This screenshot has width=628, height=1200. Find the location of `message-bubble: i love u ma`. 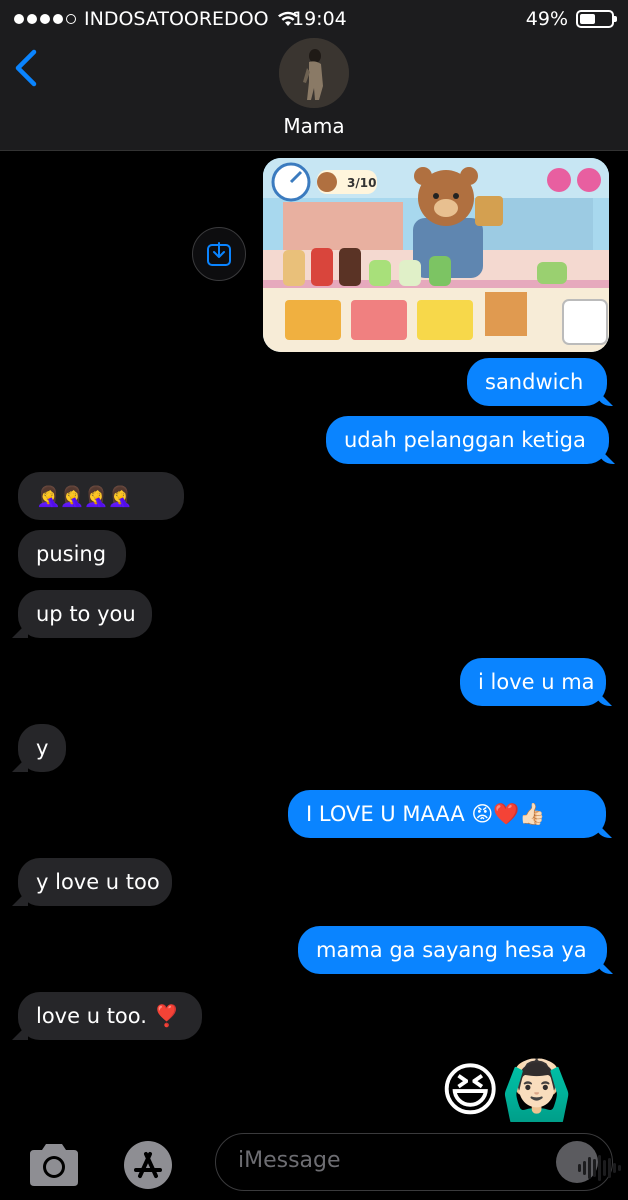

message-bubble: i love u ma is located at coordinates (533, 682).